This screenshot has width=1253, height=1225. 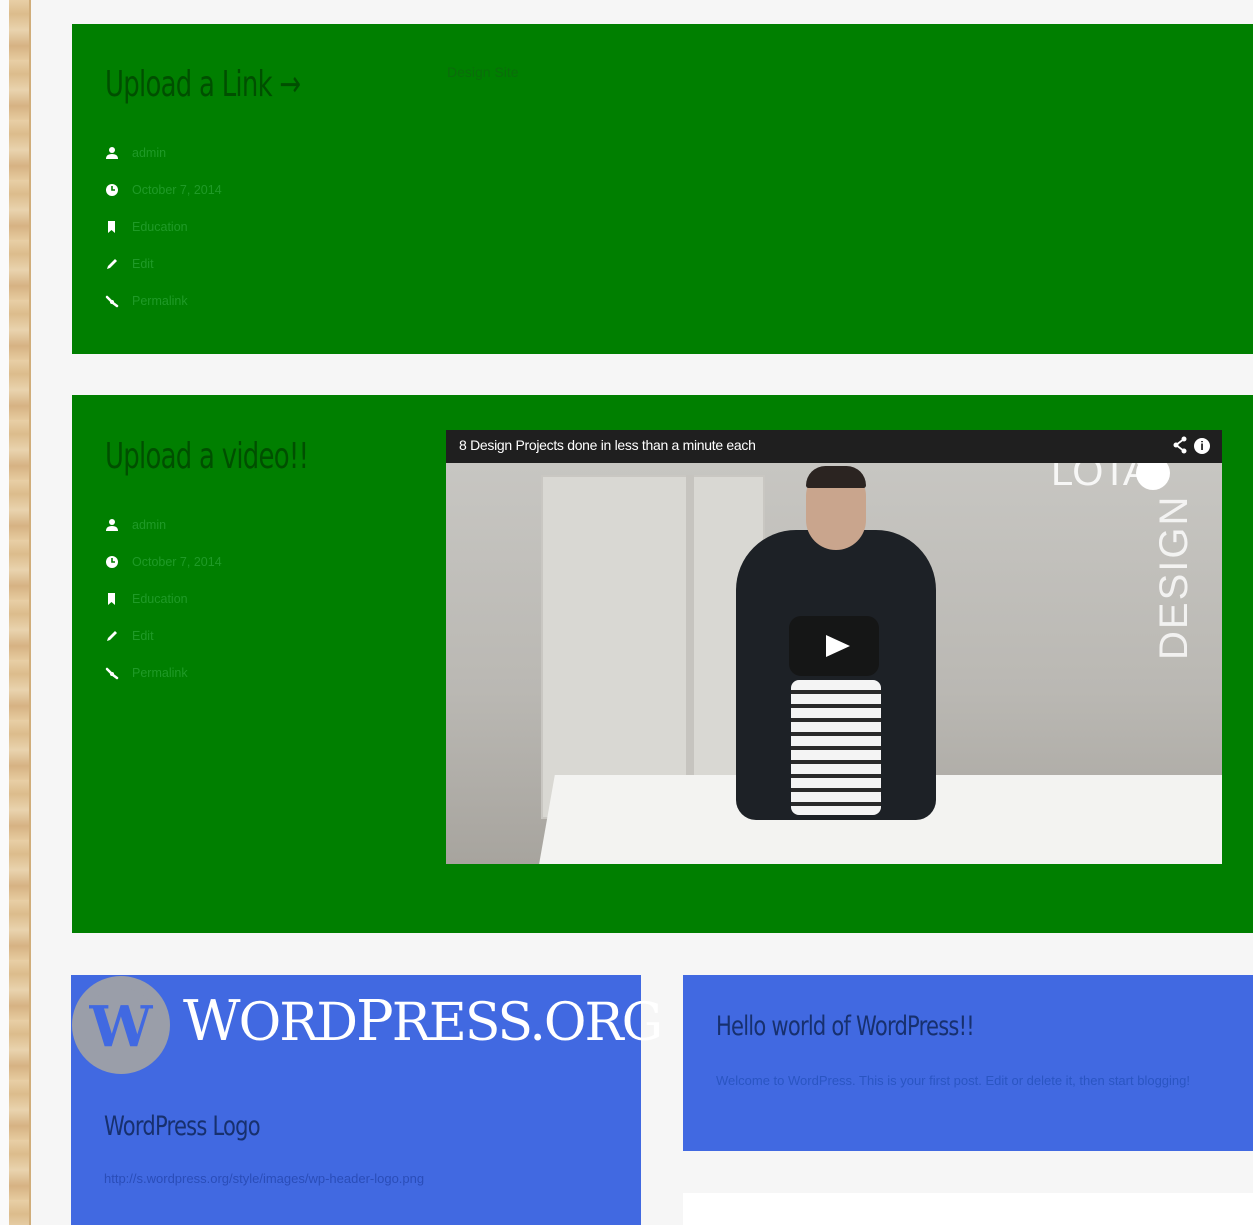 What do you see at coordinates (1174, 577) in the screenshot?
I see `video-watermark-design: DESIGN` at bounding box center [1174, 577].